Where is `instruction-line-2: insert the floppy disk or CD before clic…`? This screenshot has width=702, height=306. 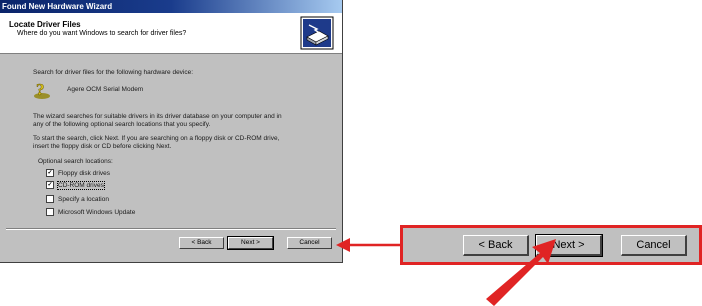
instruction-line-2: insert the floppy disk or CD before clic… is located at coordinates (102, 146).